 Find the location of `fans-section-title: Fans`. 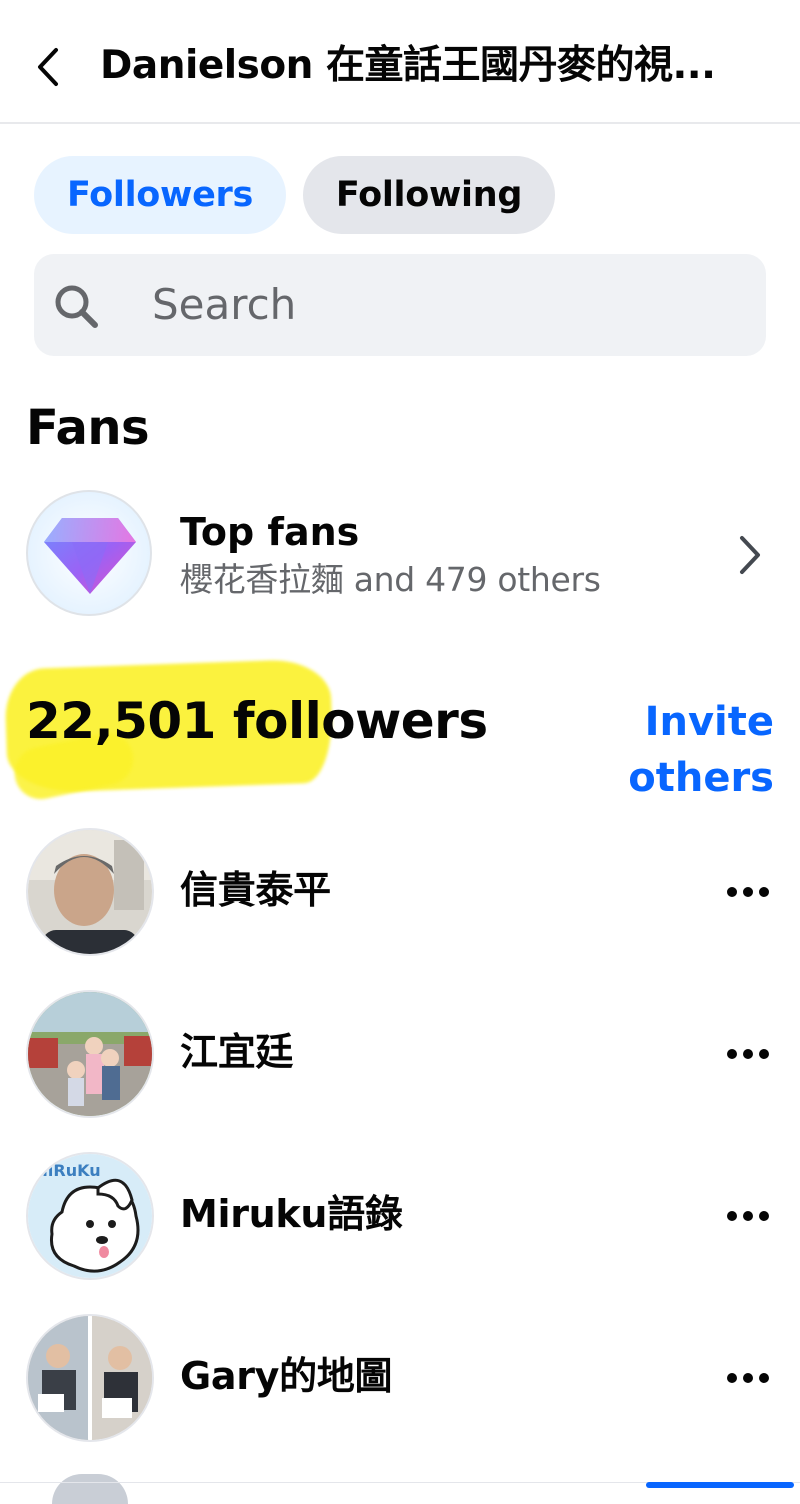

fans-section-title: Fans is located at coordinates (88, 428).